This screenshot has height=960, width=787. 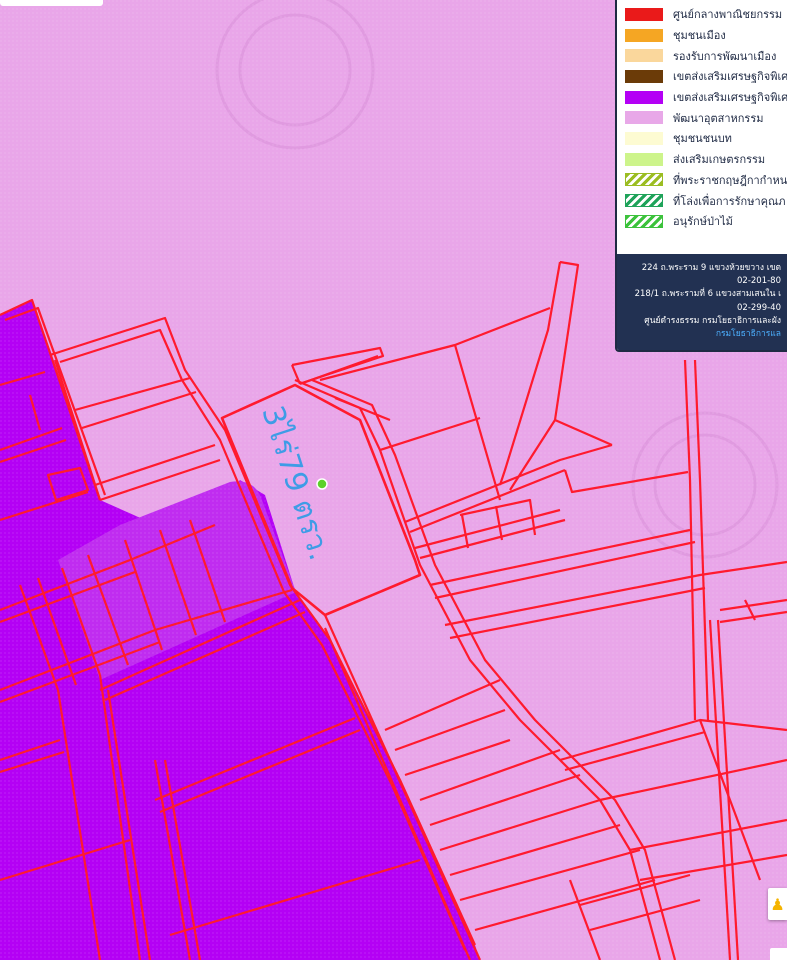 What do you see at coordinates (725, 56) in the screenshot?
I see `legend-label: รองรับการพัฒนาเมือง` at bounding box center [725, 56].